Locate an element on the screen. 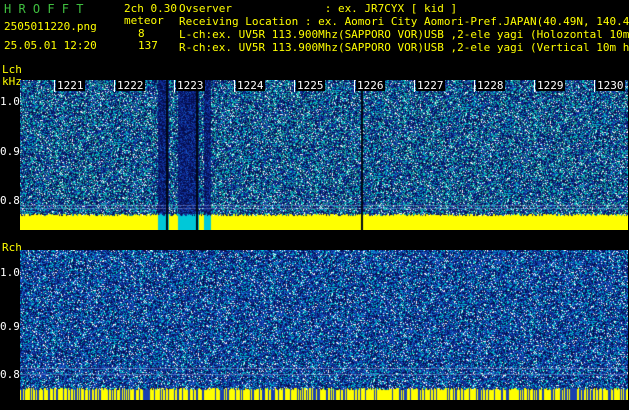 This screenshot has width=629, height=410. time-label: 1224 is located at coordinates (250, 86).